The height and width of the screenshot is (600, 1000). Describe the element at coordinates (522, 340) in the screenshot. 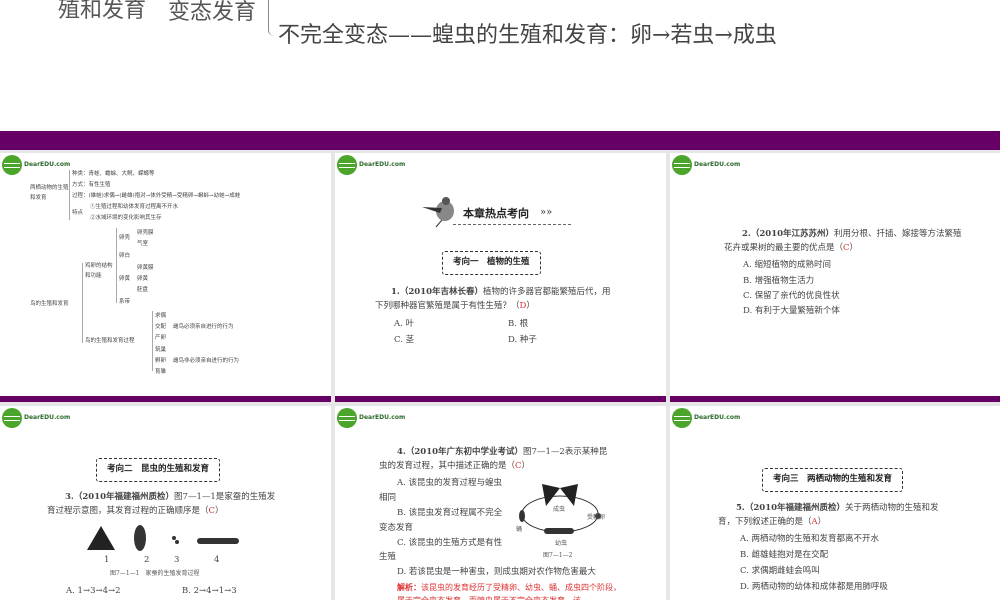

I see `option: D. 种子` at that location.